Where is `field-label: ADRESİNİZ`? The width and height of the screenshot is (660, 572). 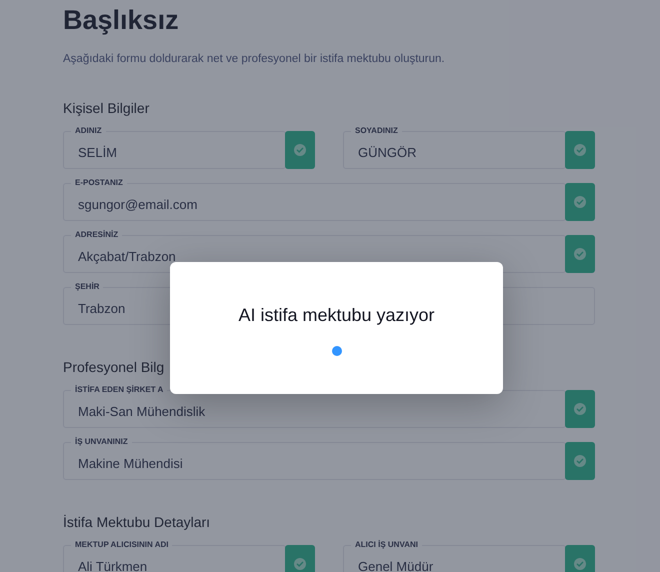
field-label: ADRESİNİZ is located at coordinates (96, 235).